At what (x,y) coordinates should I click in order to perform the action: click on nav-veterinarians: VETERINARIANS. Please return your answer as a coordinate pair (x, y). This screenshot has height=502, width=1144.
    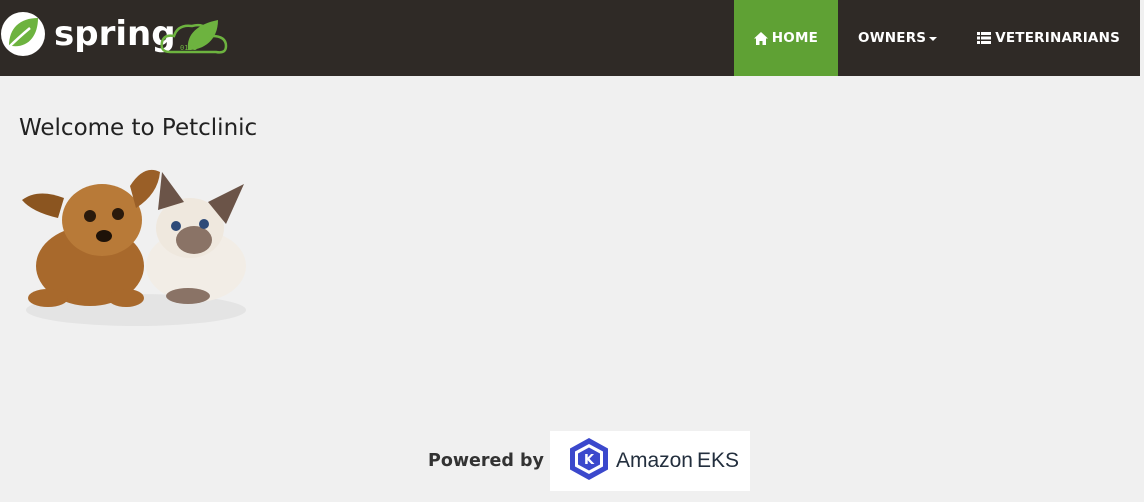
    Looking at the image, I should click on (1048, 38).